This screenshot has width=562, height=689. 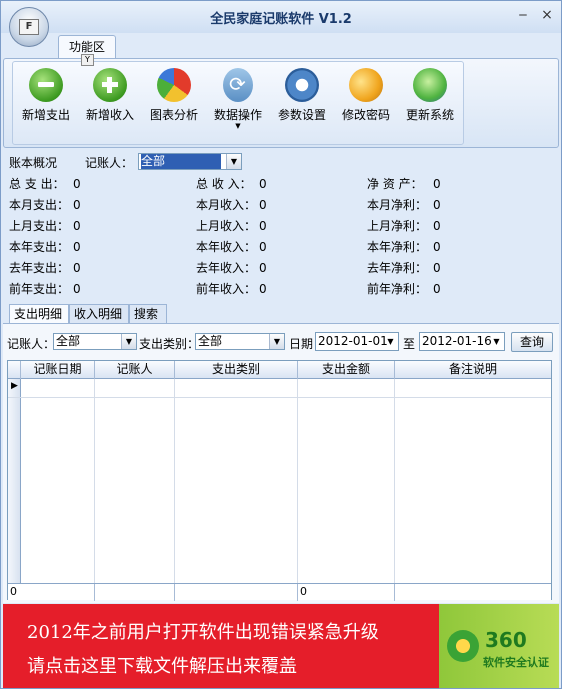 I want to click on stat-label: 本年净利：, so click(x=397, y=247).